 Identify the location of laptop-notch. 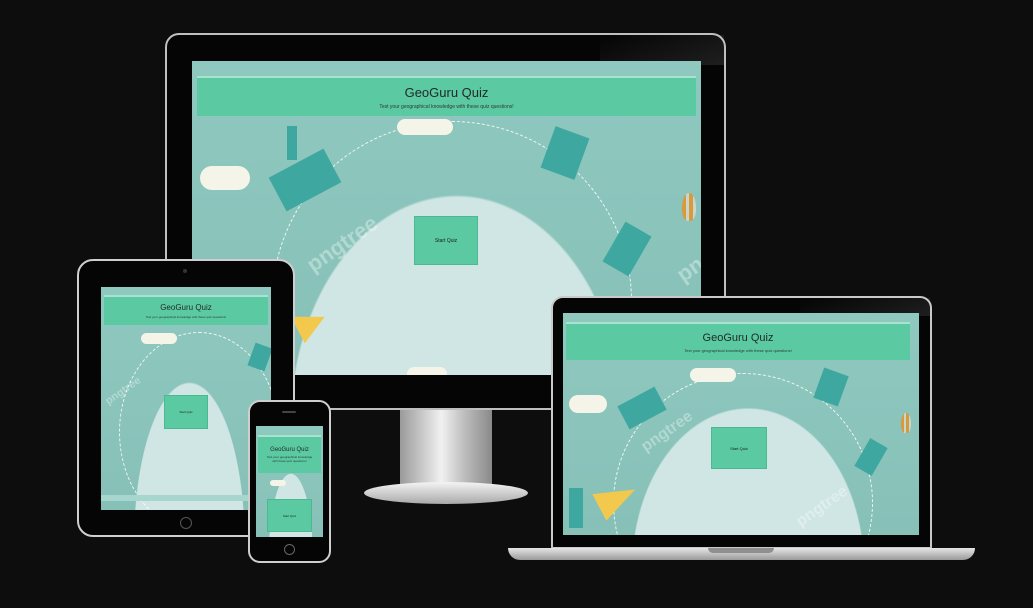
(741, 550).